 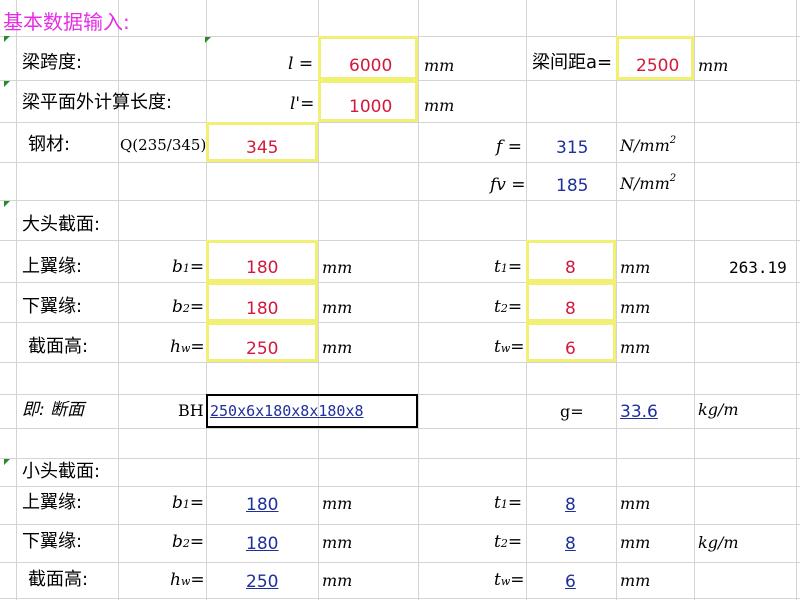 I want to click on big-t2-letter: t, so click(x=497, y=307).